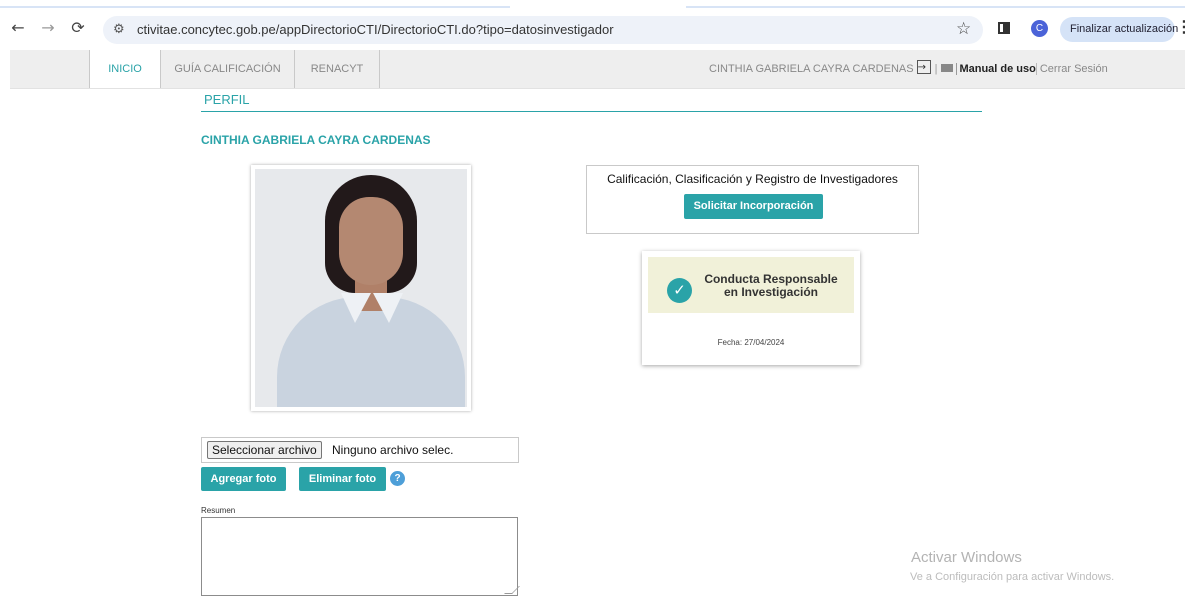 The width and height of the screenshot is (1185, 597). What do you see at coordinates (393, 450) in the screenshot?
I see `file-status: Ninguno archivo selec.` at bounding box center [393, 450].